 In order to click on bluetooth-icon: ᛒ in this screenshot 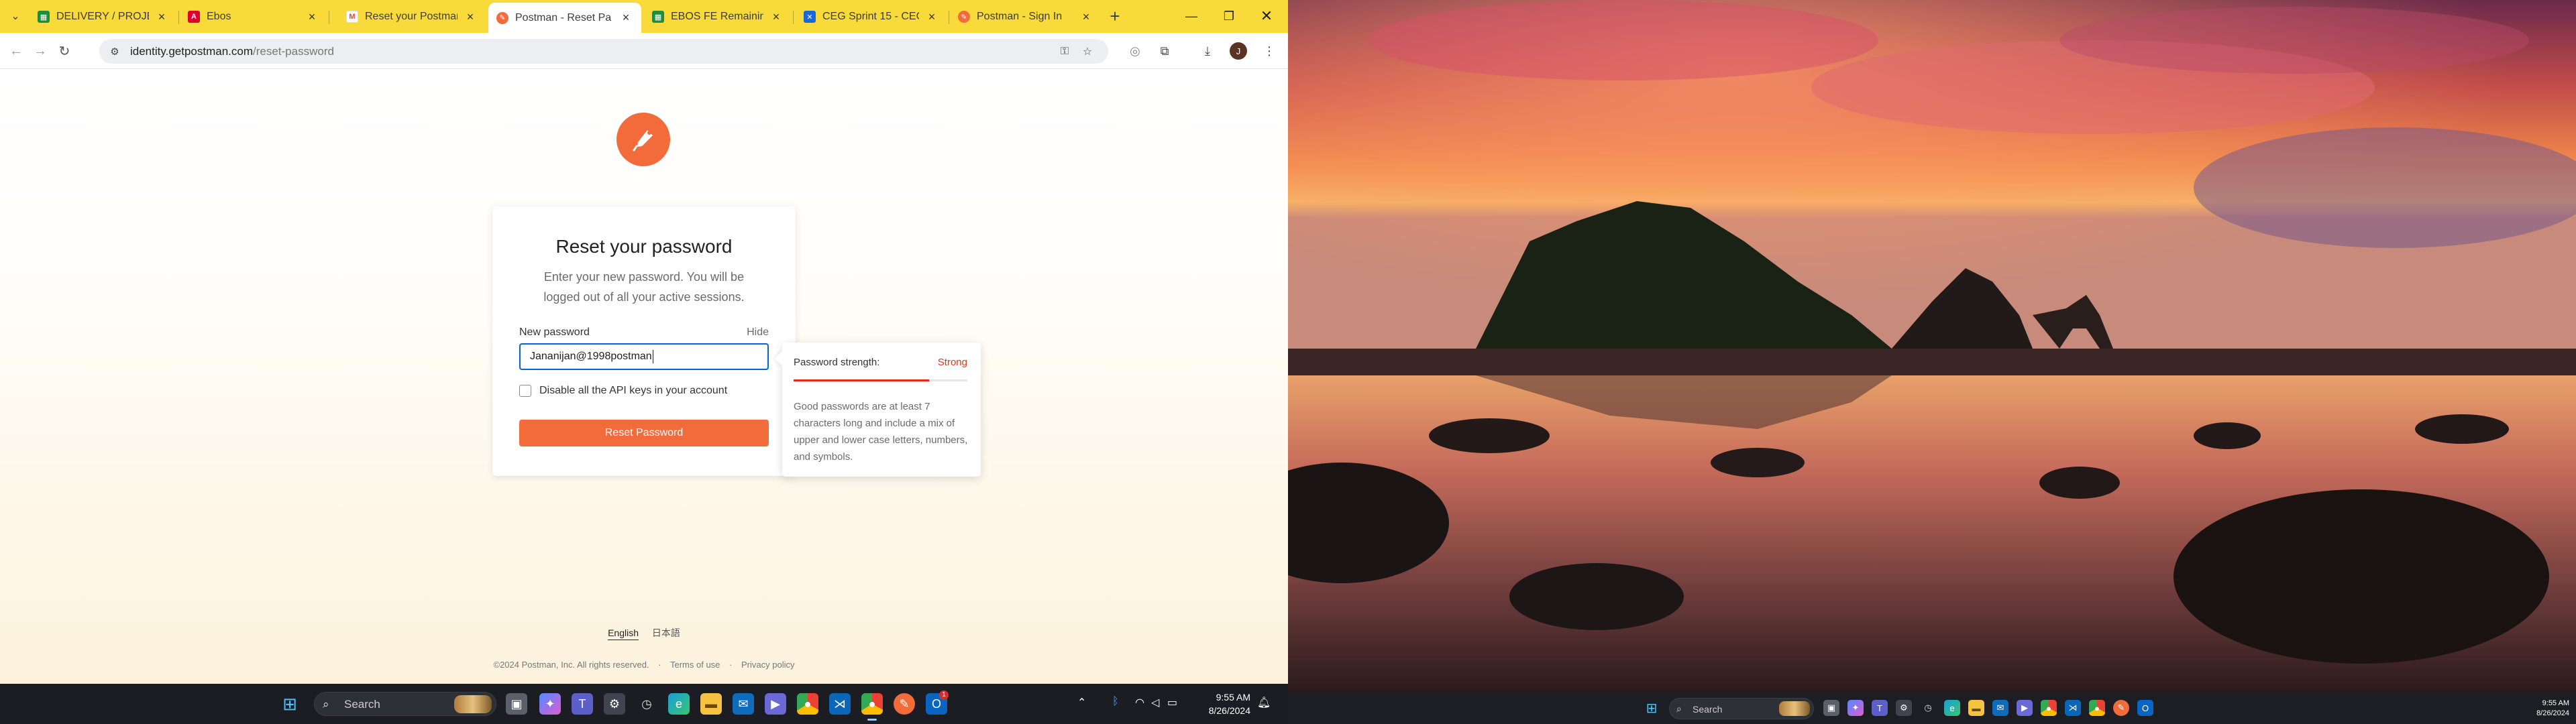, I will do `click(1115, 702)`.